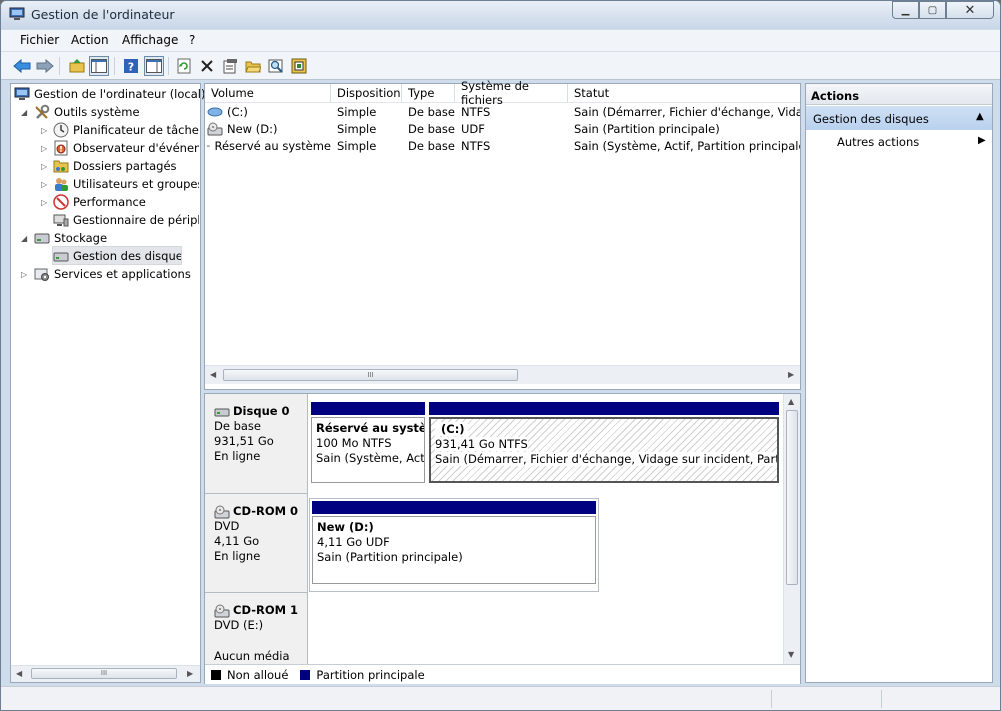 The image size is (1001, 711). What do you see at coordinates (126, 130) in the screenshot?
I see `tree-item-task-scheduler: Planificateur de tâches` at bounding box center [126, 130].